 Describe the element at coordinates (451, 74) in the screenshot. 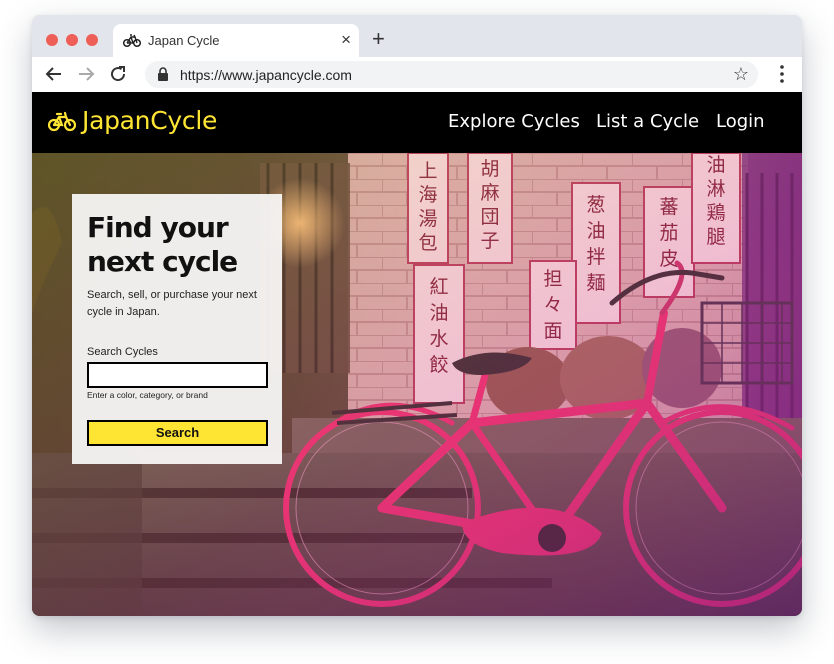

I see `address-bar: https://www.japancycle.com ☆` at that location.